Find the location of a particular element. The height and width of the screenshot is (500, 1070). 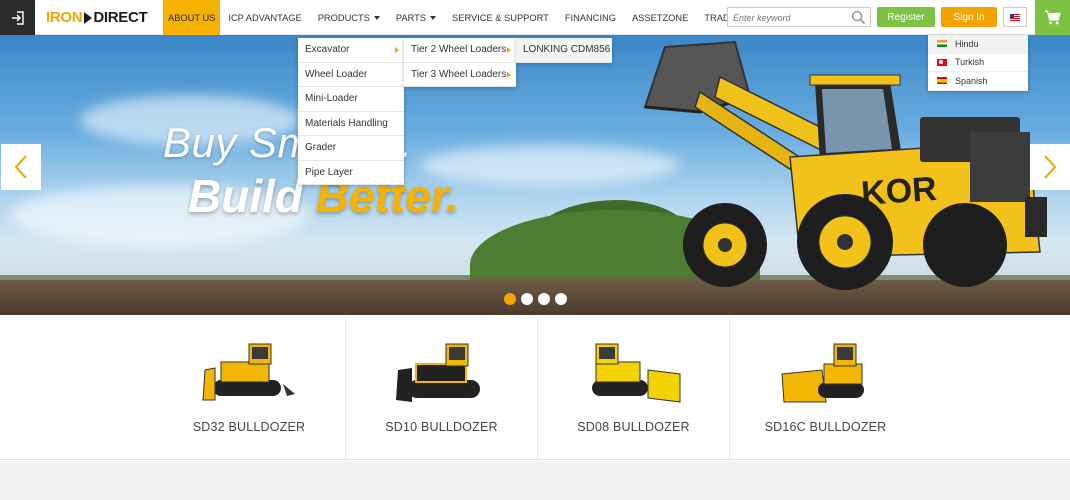

menu-item-tier2-wheel-loaders: Tier 2 Wheel Loaders is located at coordinates (460, 50).